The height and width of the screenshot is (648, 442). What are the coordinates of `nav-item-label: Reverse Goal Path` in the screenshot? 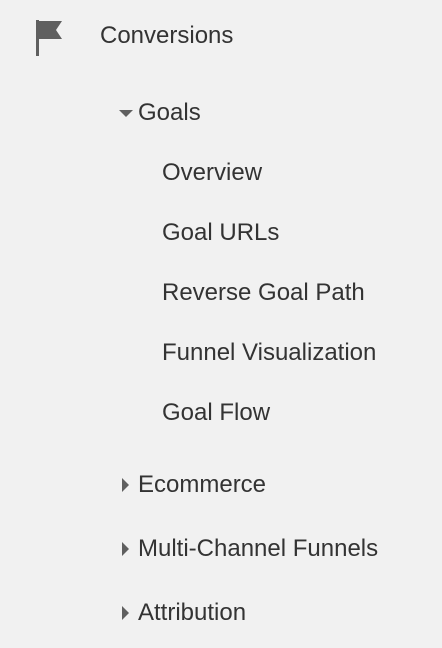 It's located at (263, 292).